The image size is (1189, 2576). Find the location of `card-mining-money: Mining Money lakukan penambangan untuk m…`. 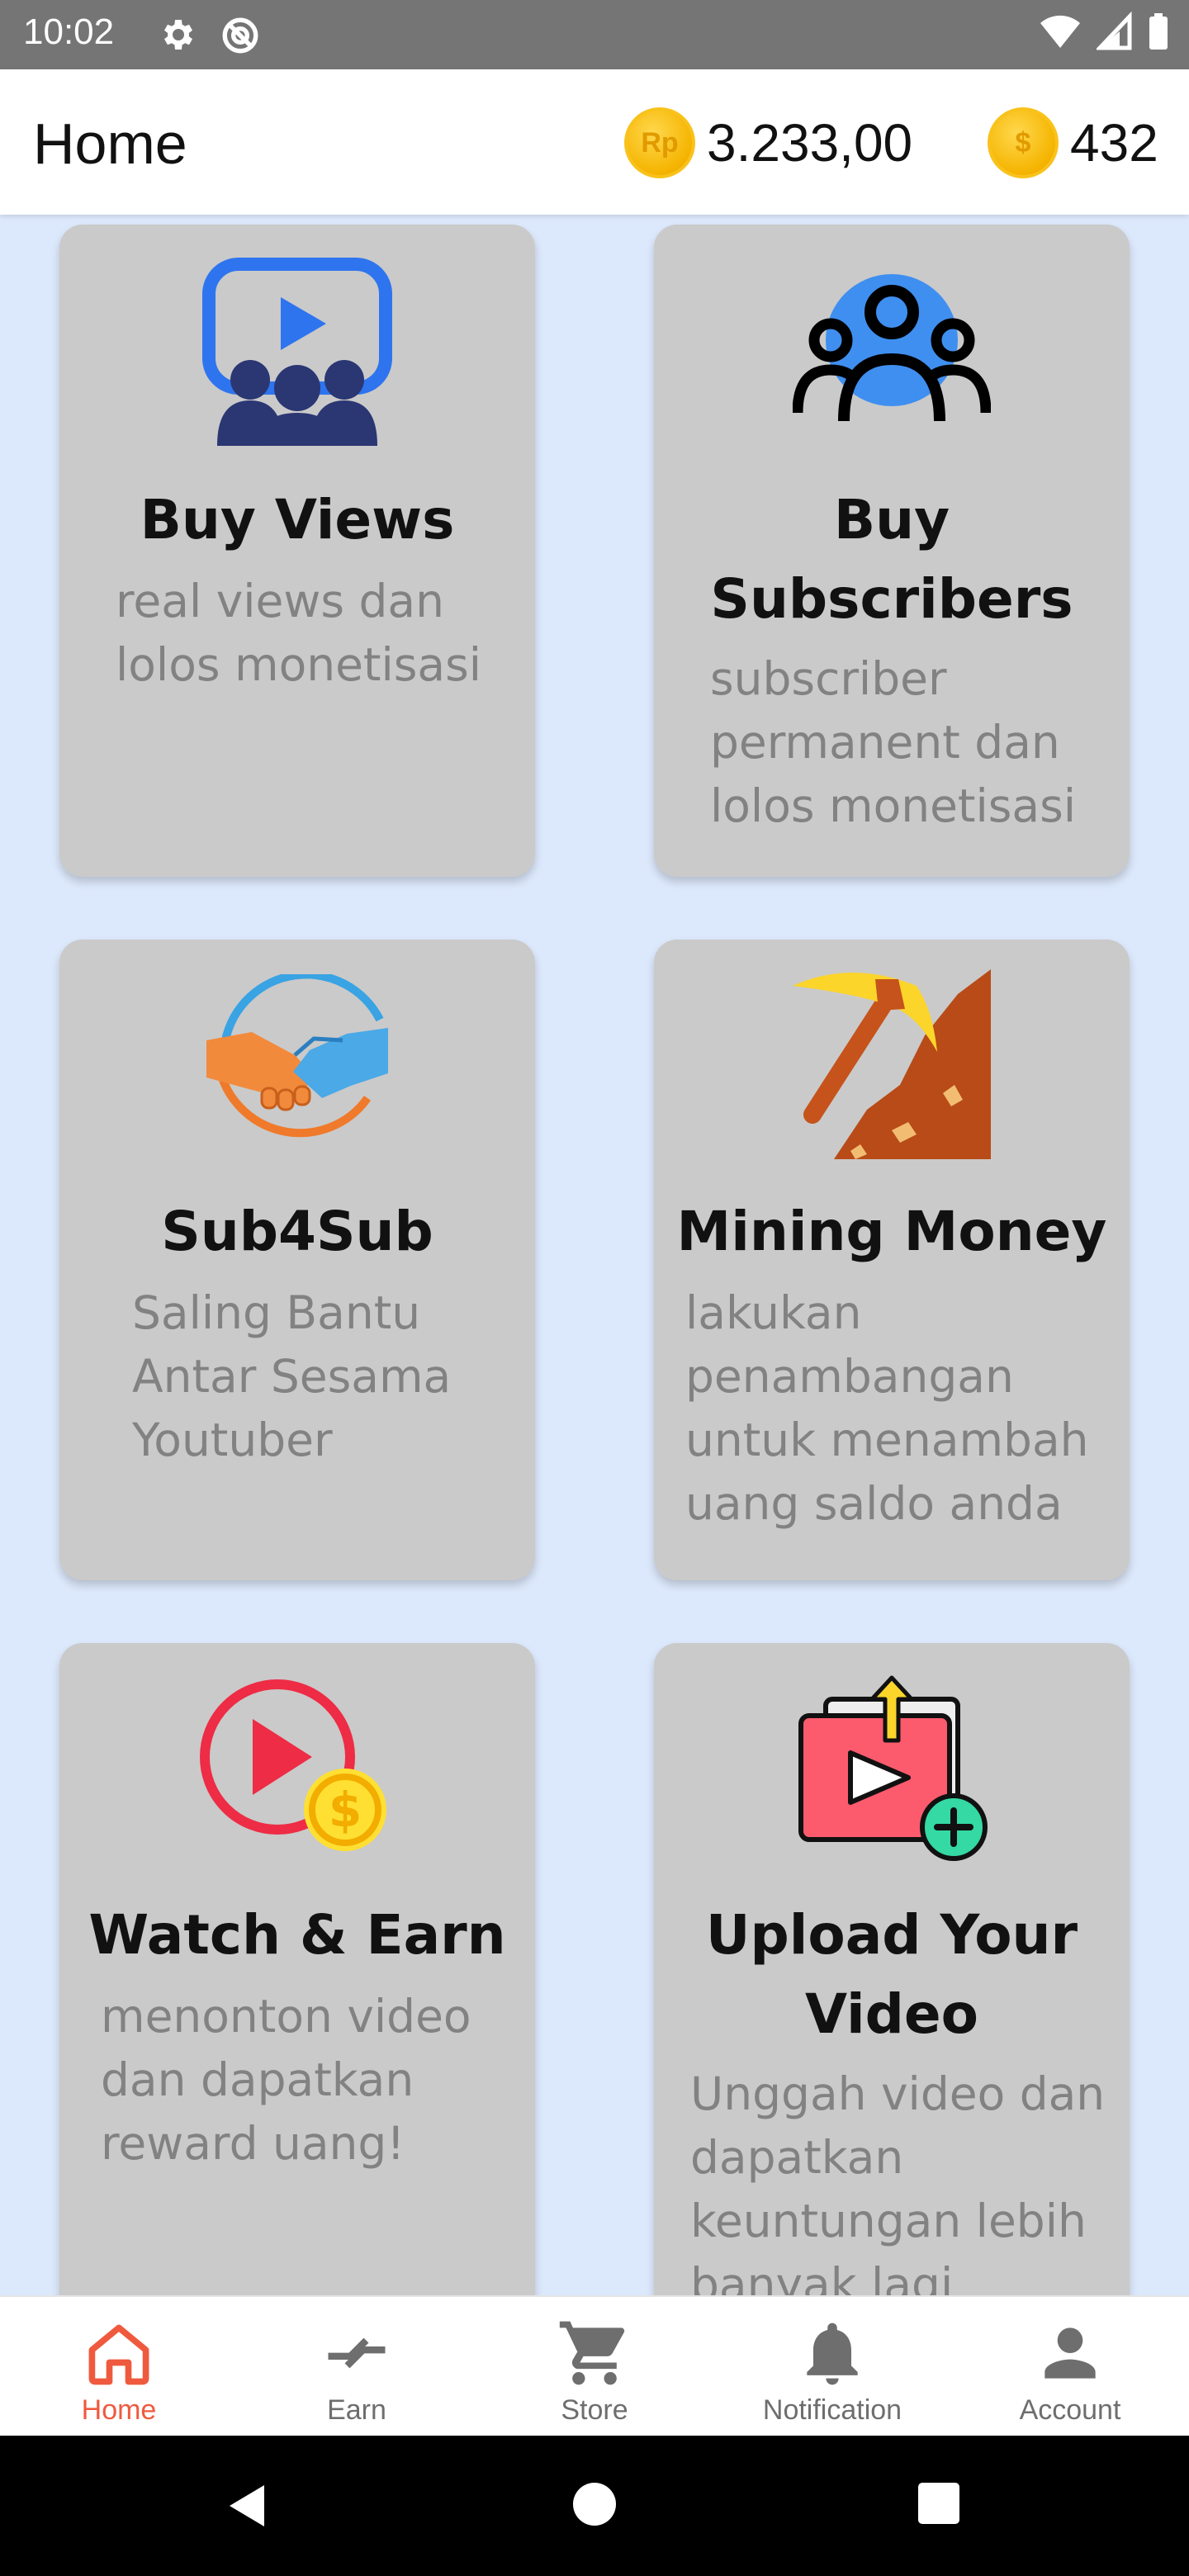

card-mining-money: Mining Money lakukan penambangan untuk m… is located at coordinates (892, 1260).